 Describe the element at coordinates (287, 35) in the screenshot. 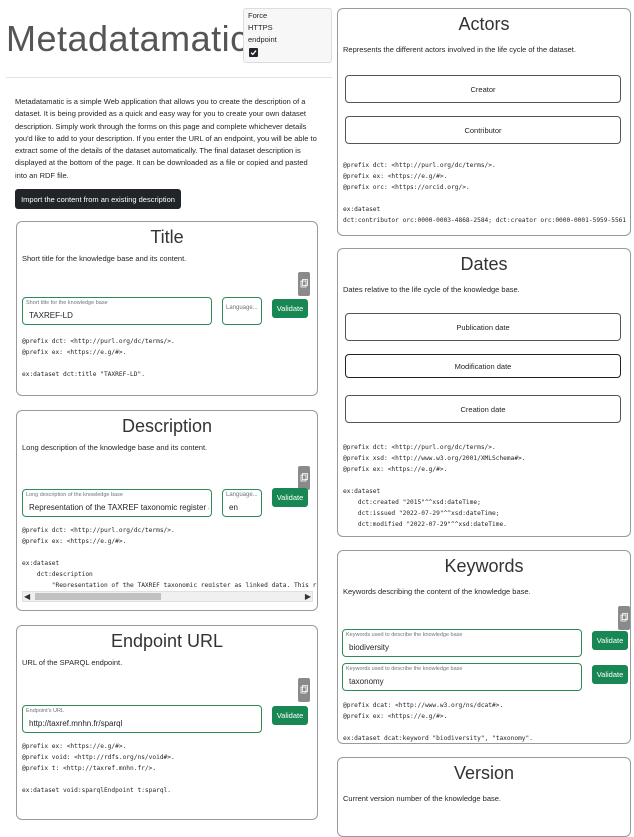

I see `force-https-box: Force HTTPS endpoint` at that location.